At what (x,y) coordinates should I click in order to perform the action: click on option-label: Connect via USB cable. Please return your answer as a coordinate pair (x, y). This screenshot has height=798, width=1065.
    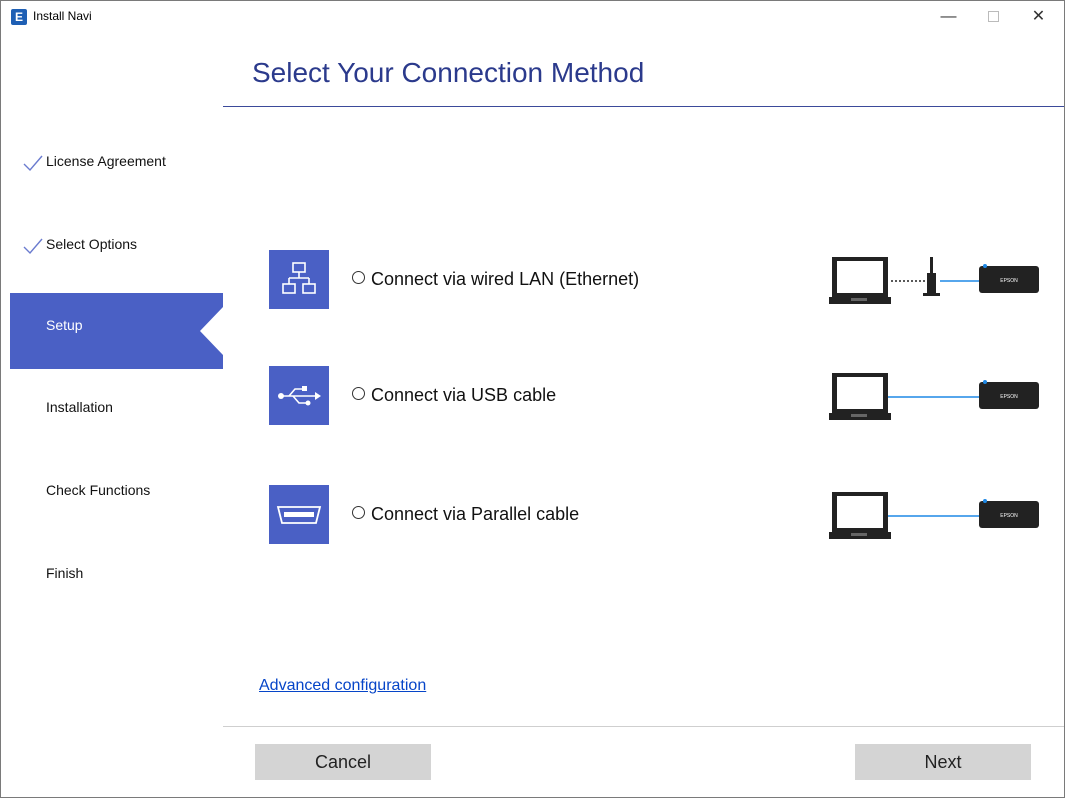
    Looking at the image, I should click on (464, 395).